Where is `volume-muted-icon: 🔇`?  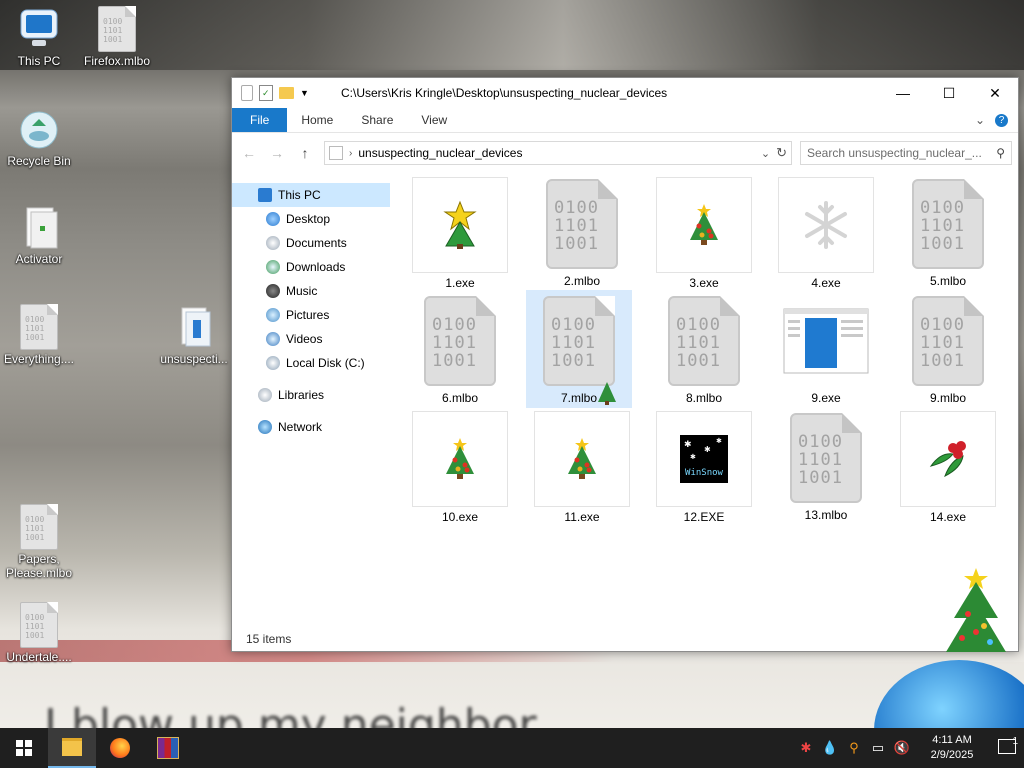
volume-muted-icon: 🔇 is located at coordinates (902, 748).